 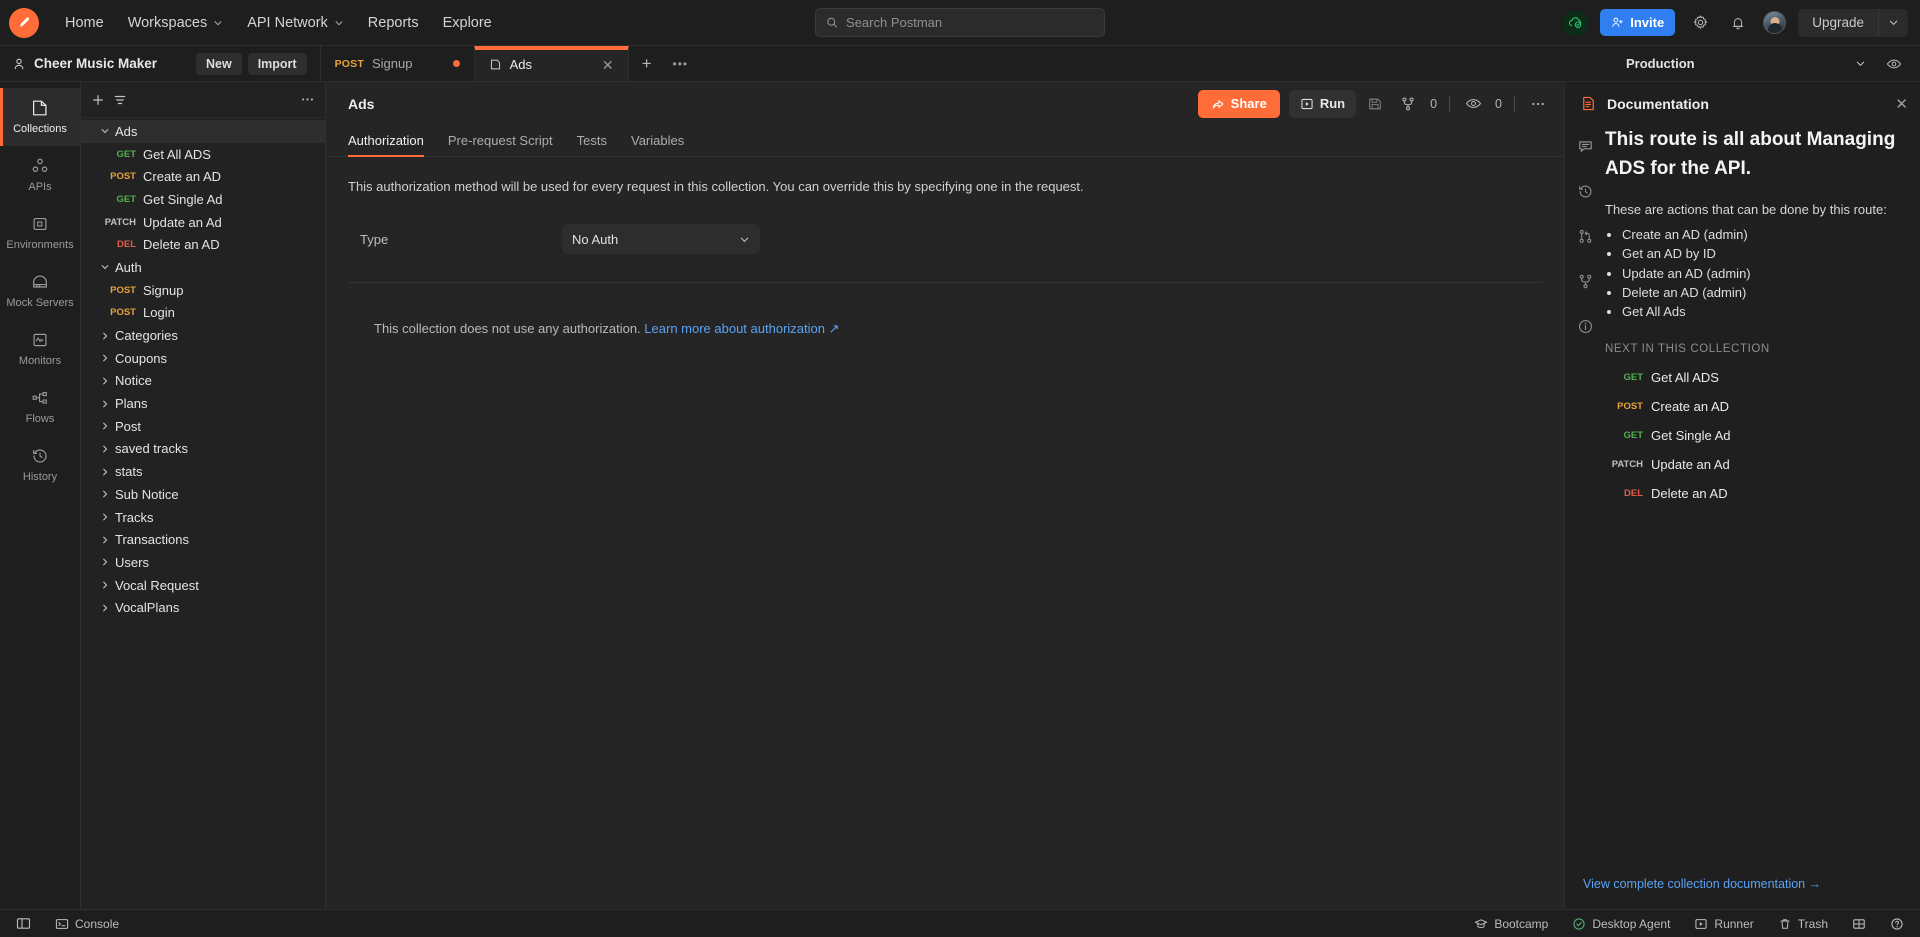 What do you see at coordinates (1538, 104) in the screenshot?
I see `collection-more-options-icon` at bounding box center [1538, 104].